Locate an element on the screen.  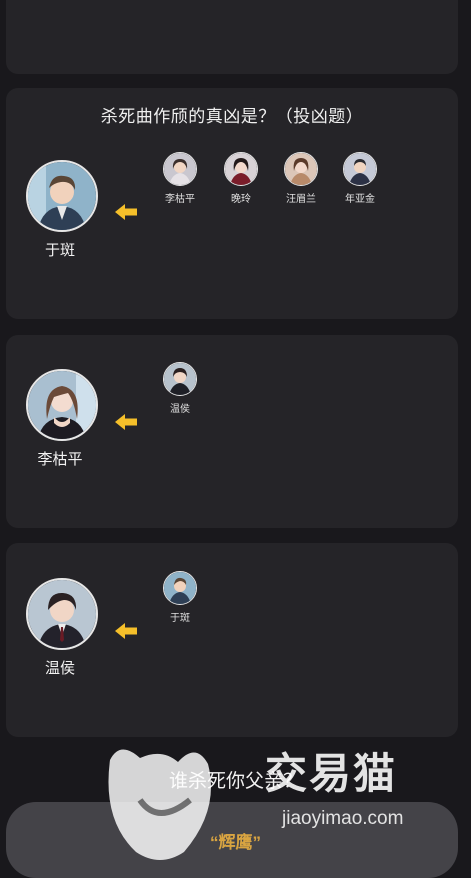
character-name: 于斑 is located at coordinates (59, 250).